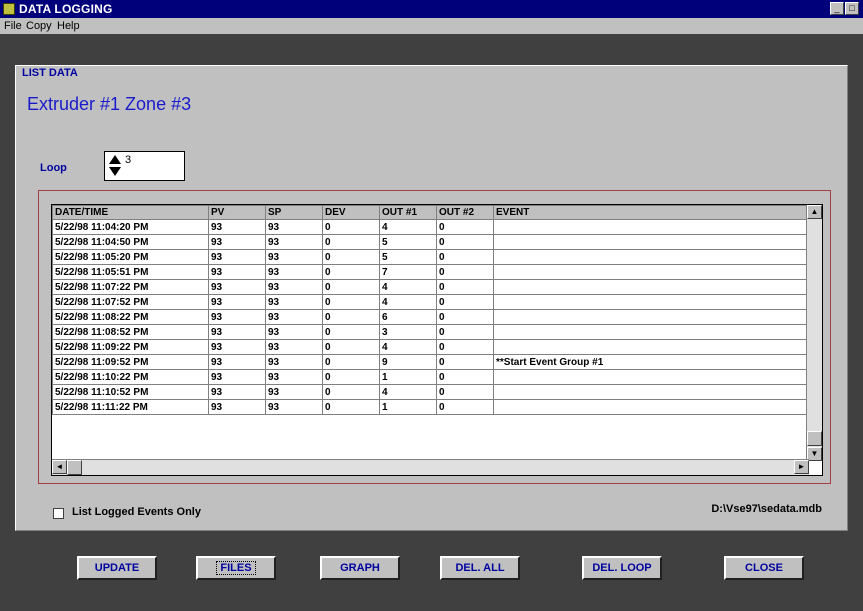 The image size is (863, 611). What do you see at coordinates (431, 407) in the screenshot?
I see `table-row: 5/22/98 11:11:22 PM 93 93 0 1 0` at bounding box center [431, 407].